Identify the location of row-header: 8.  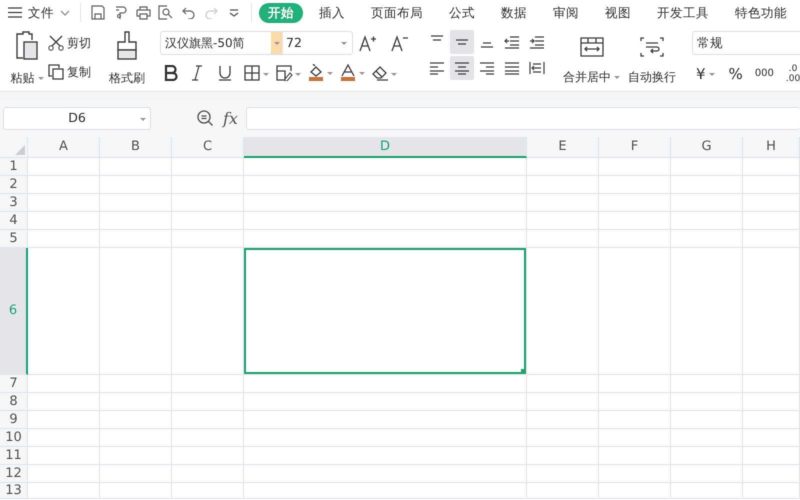
(14, 402).